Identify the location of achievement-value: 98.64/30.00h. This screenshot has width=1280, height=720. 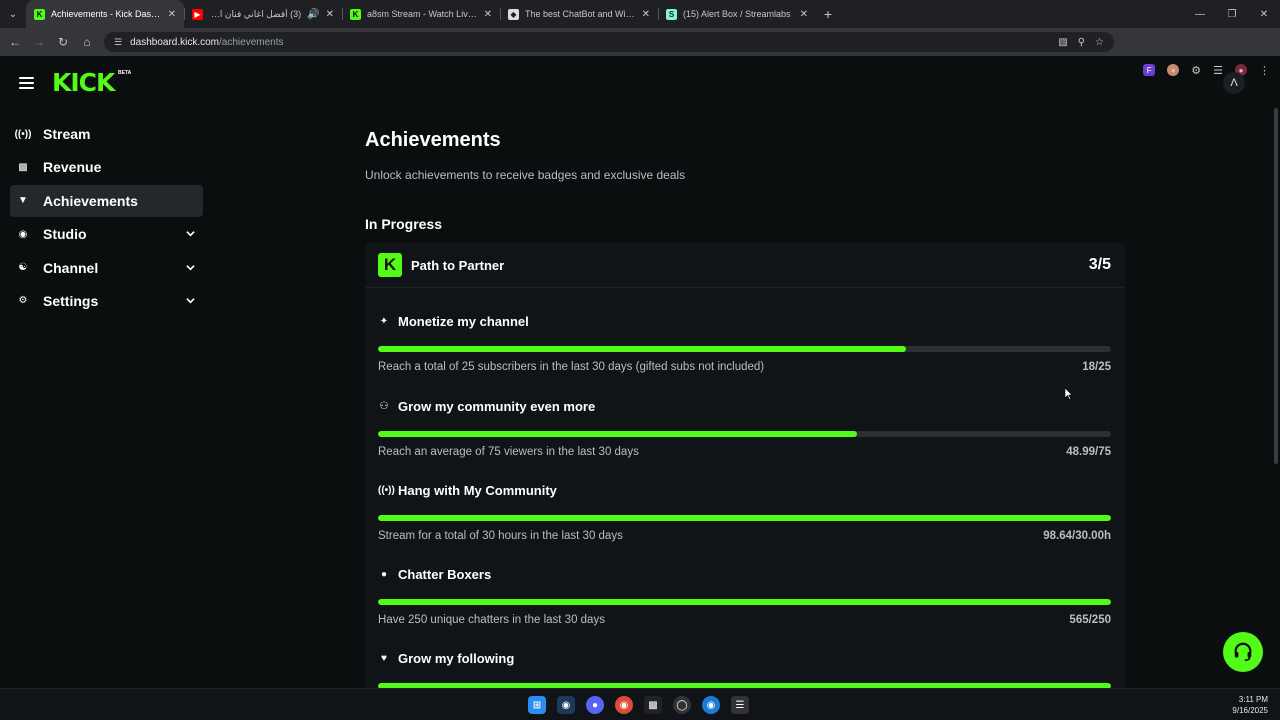
(1077, 536).